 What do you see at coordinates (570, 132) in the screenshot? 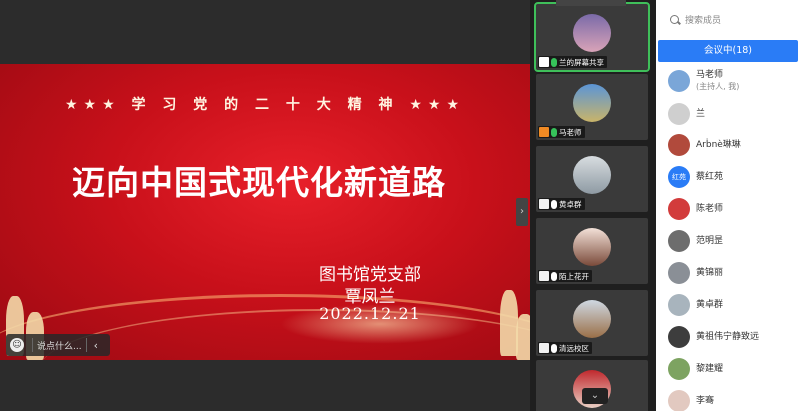
I see `participant-name: 马老师` at bounding box center [570, 132].